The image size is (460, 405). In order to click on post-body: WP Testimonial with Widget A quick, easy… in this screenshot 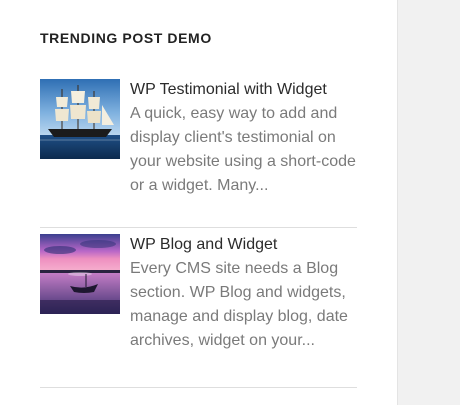, I will do `click(245, 138)`.